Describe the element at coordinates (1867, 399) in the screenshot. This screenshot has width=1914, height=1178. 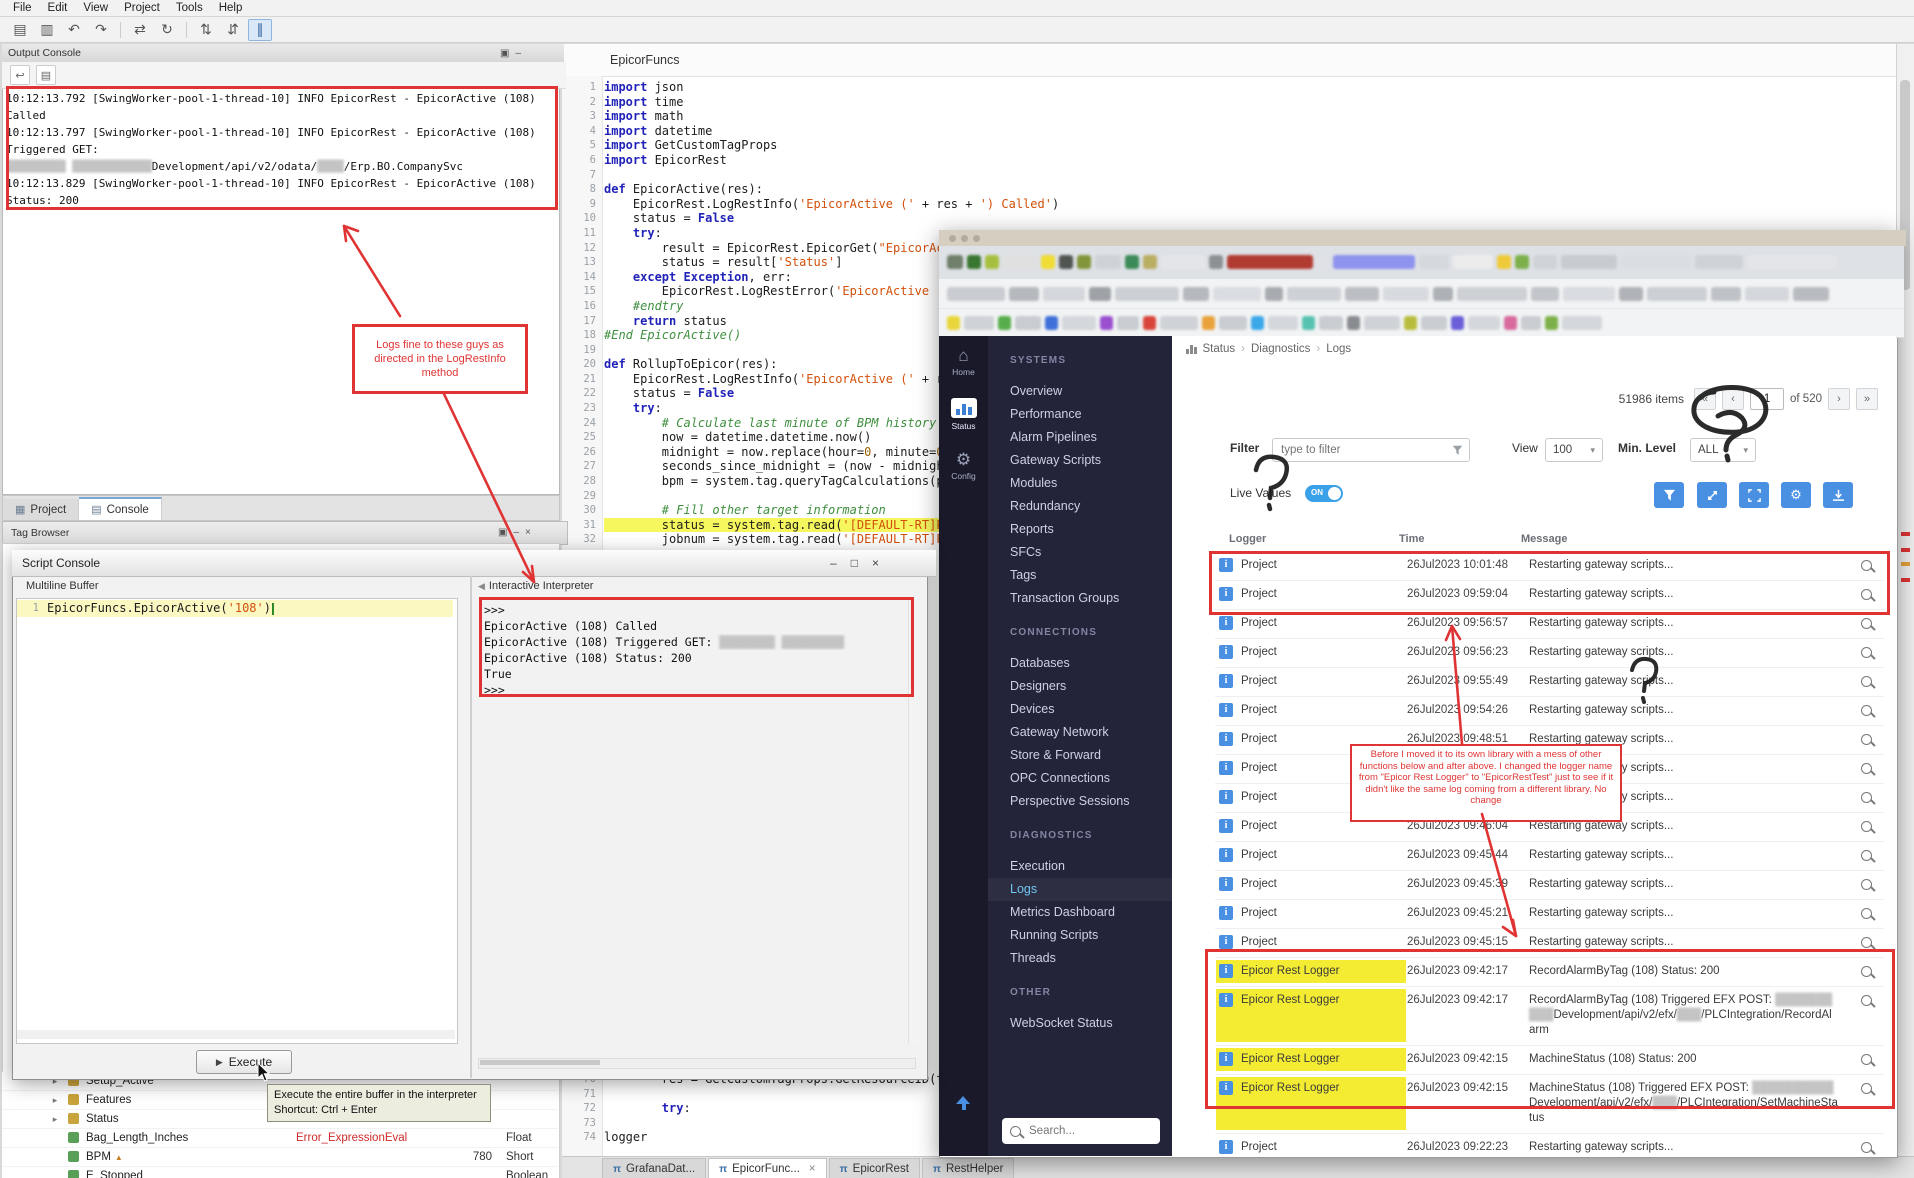
I see `last-page-button: »` at that location.